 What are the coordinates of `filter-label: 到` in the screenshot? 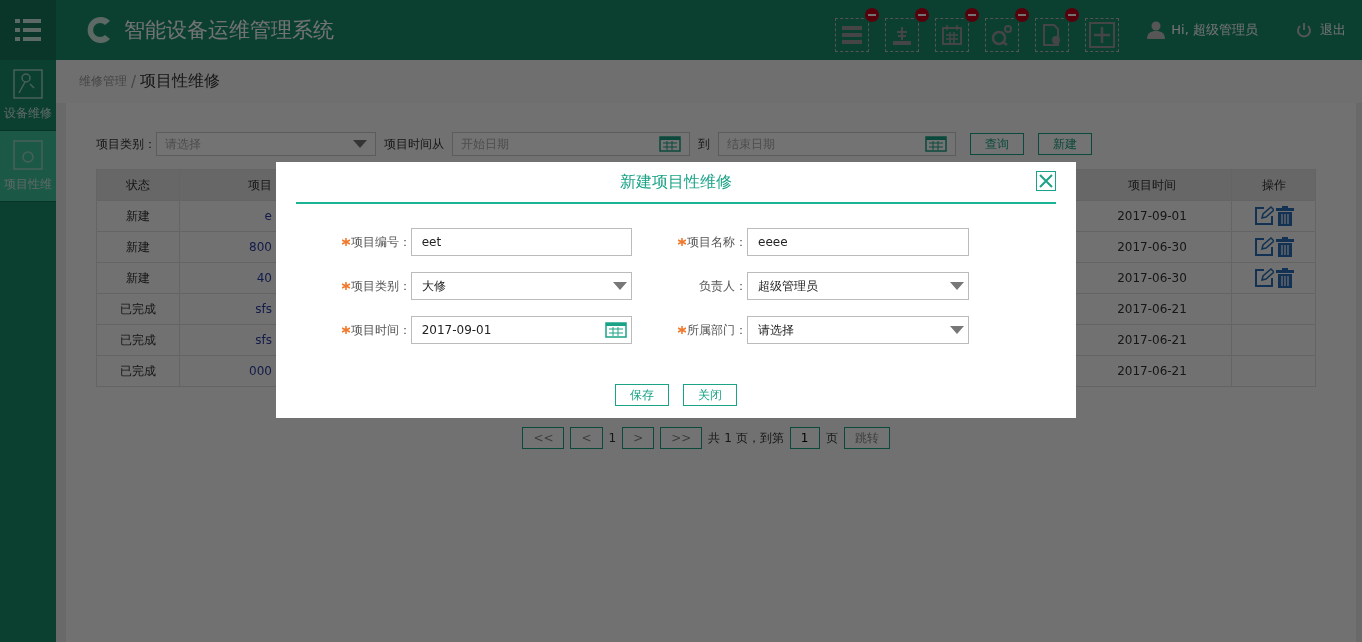 It's located at (704, 144).